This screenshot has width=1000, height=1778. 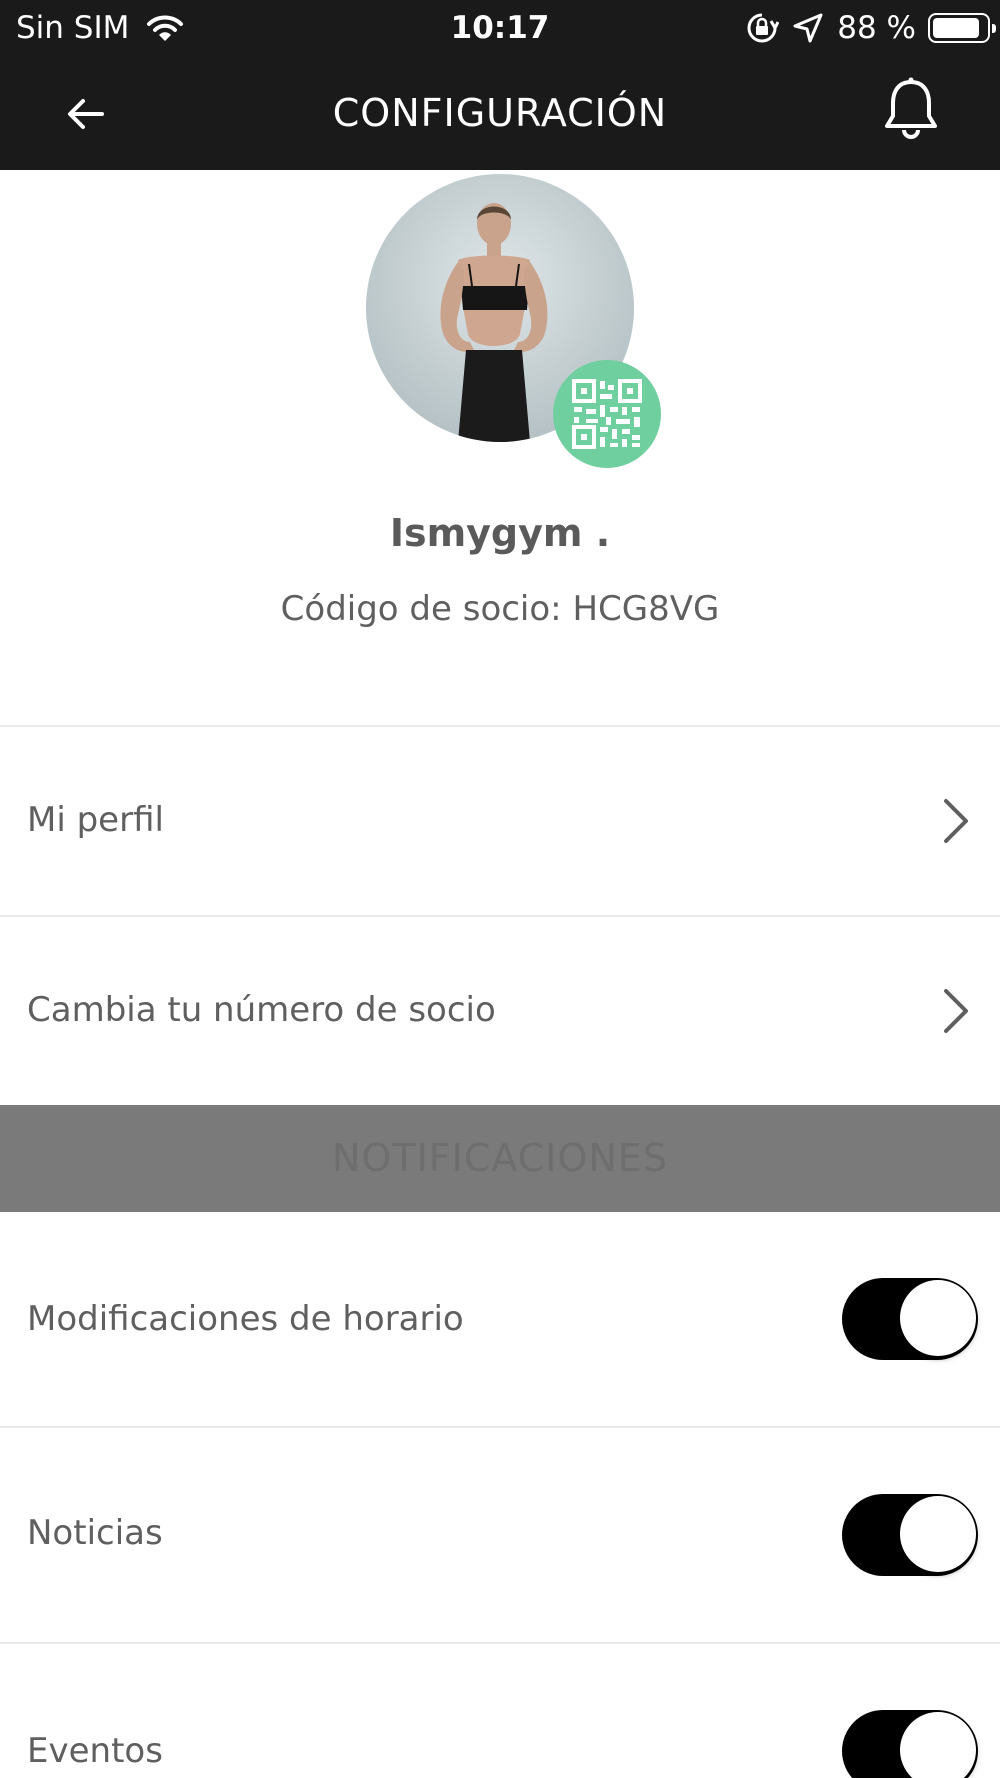 I want to click on profile-name: Ismygym ., so click(x=500, y=533).